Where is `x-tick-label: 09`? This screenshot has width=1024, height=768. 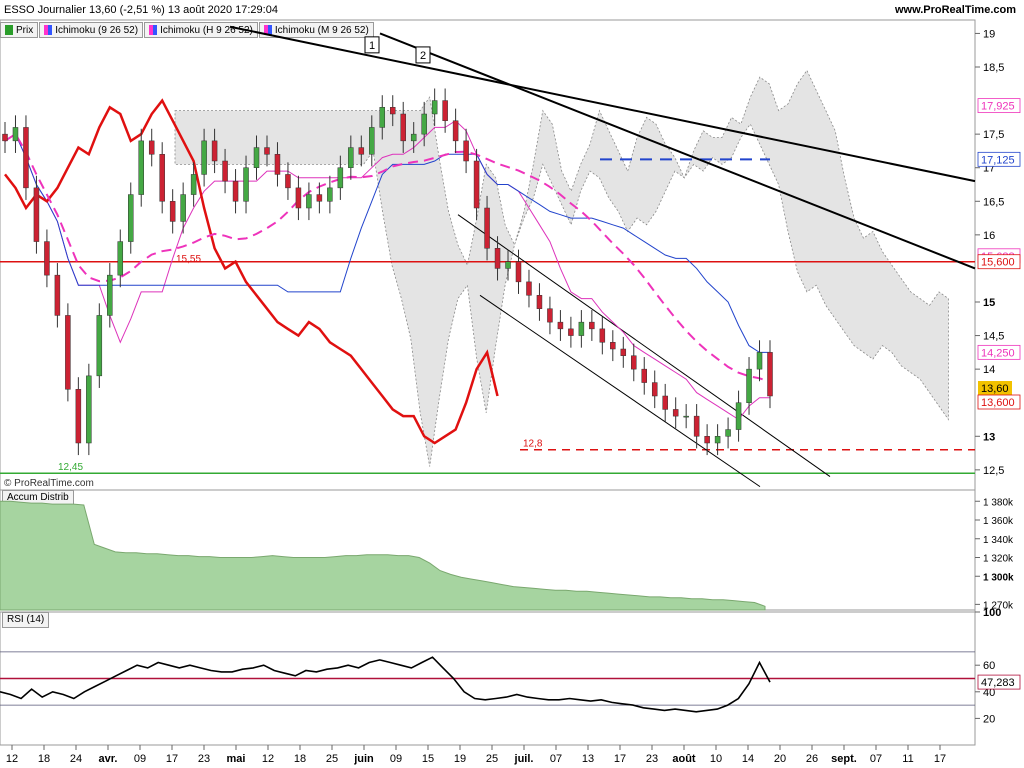 x-tick-label: 09 is located at coordinates (396, 759).